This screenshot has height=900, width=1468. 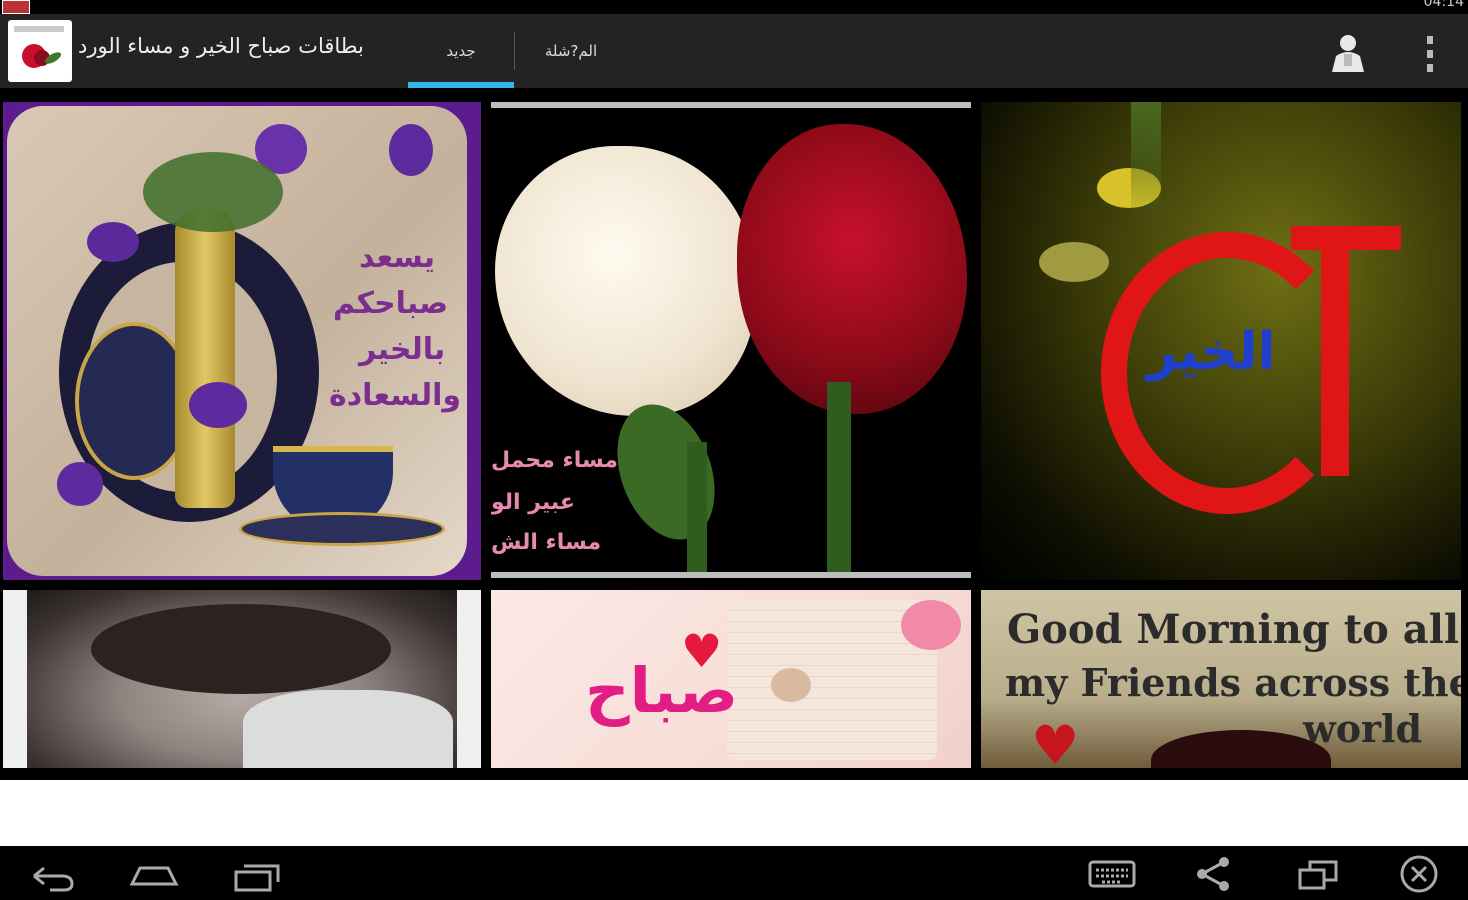 I want to click on card-caption: والسعادة, so click(x=395, y=395).